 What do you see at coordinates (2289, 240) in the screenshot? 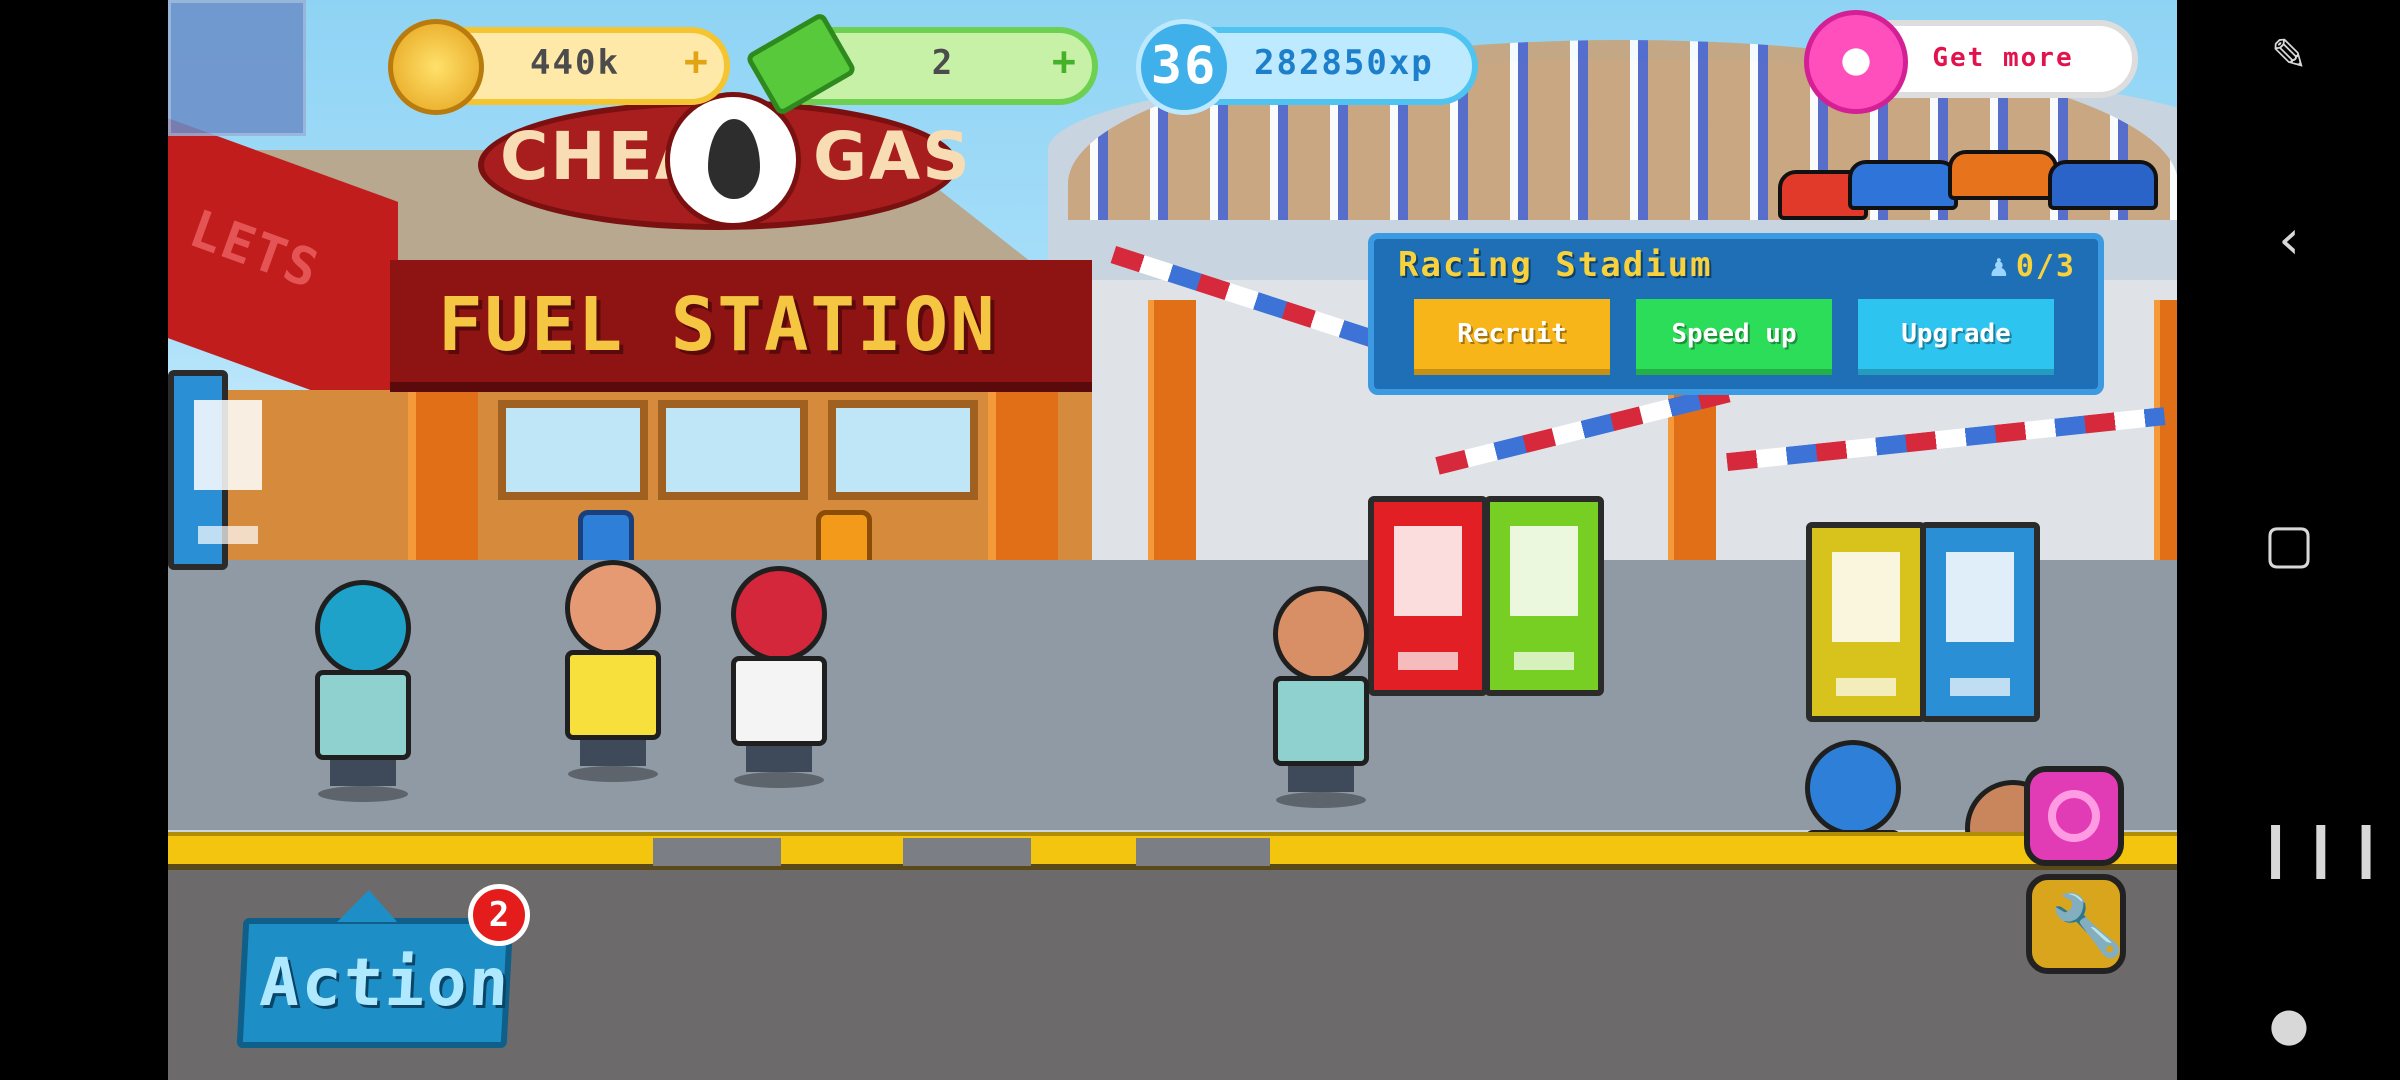
I see `back-icon: ‹` at bounding box center [2289, 240].